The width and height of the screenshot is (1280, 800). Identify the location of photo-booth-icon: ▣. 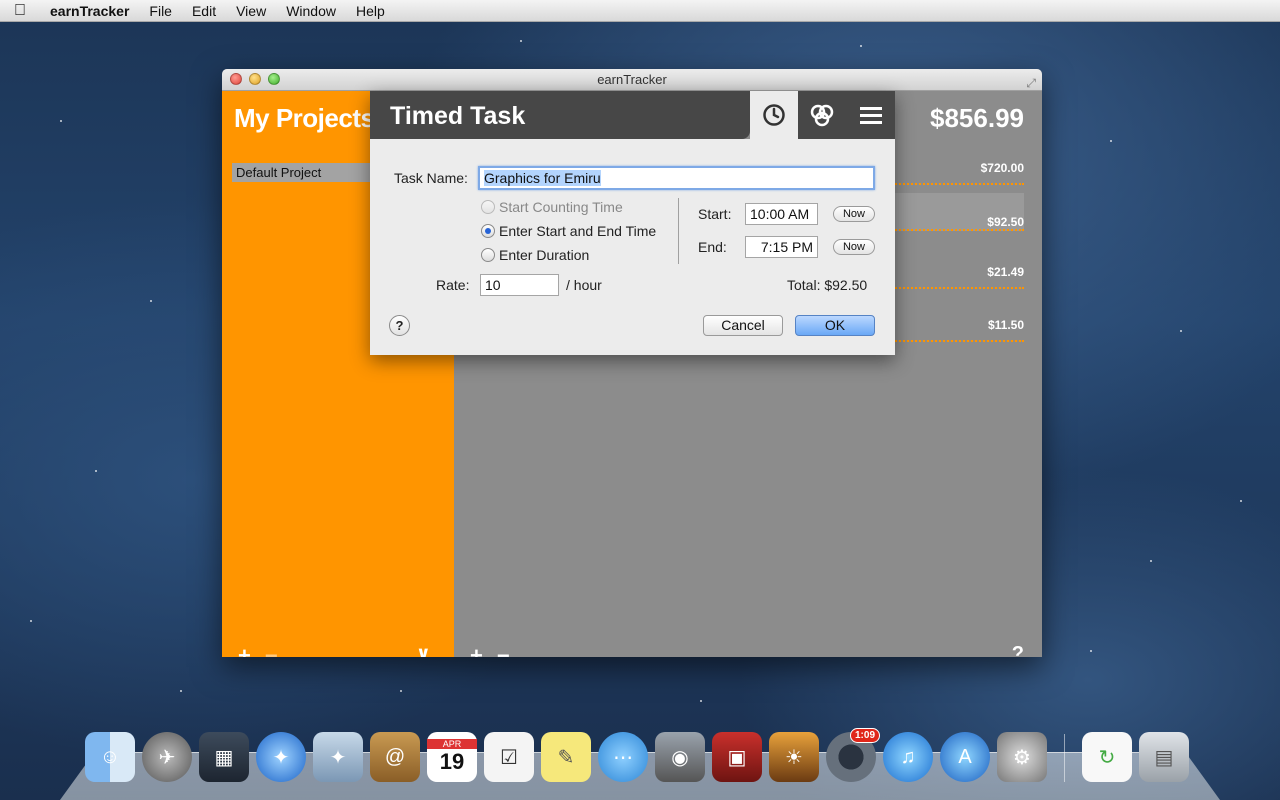
(737, 757).